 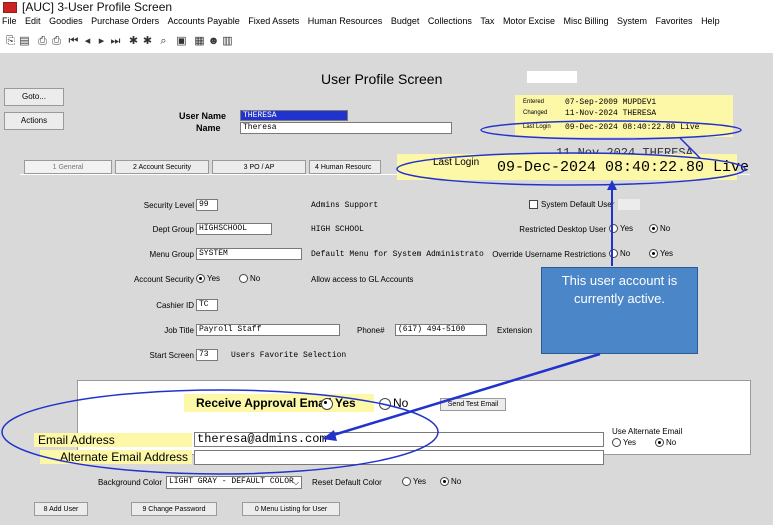 I want to click on callout-arrow-down, so click(x=465, y=395).